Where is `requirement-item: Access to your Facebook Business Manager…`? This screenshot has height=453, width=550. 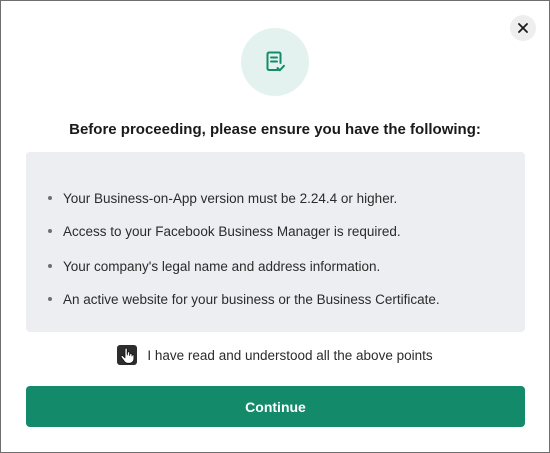
requirement-item: Access to your Facebook Business Manager… is located at coordinates (213, 231).